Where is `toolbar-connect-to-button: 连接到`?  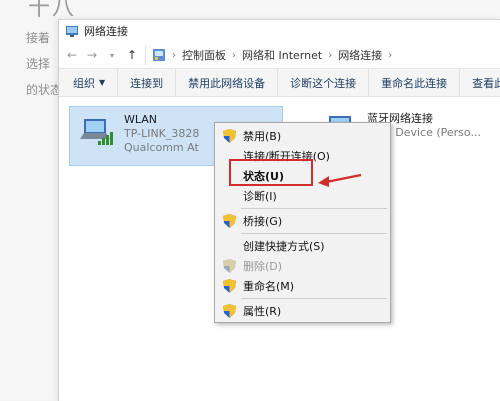 toolbar-connect-to-button: 连接到 is located at coordinates (147, 82).